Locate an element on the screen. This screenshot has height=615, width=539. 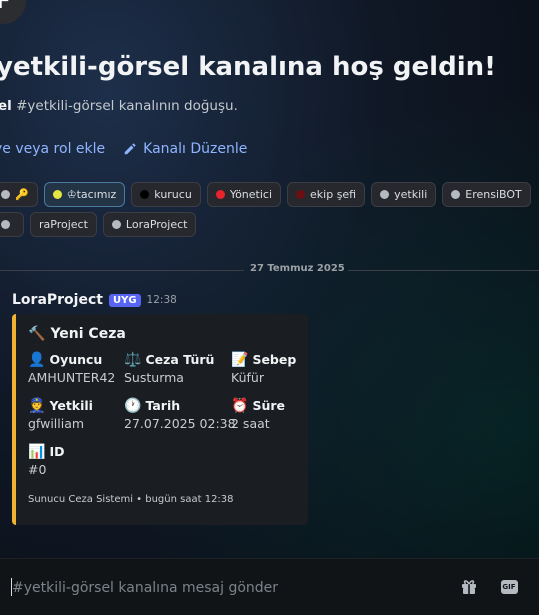
embed-title-text: Yeni Ceza is located at coordinates (88, 334).